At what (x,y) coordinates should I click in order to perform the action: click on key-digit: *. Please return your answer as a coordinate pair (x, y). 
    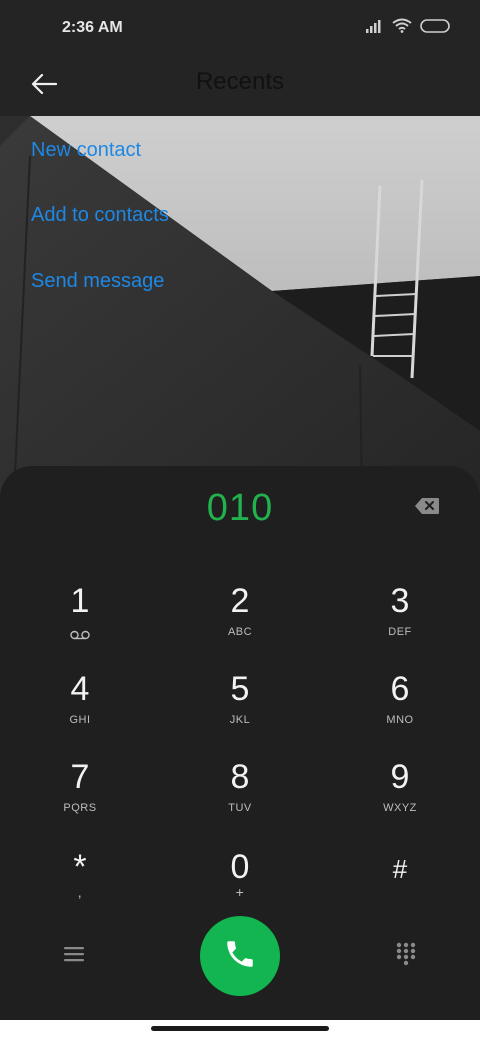
    Looking at the image, I should click on (80, 867).